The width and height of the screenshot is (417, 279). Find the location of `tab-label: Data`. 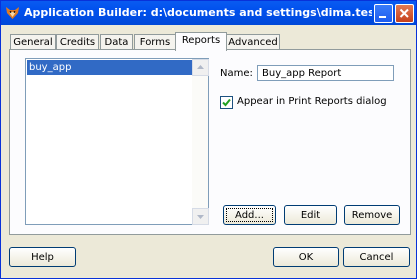

tab-label: Data is located at coordinates (116, 42).